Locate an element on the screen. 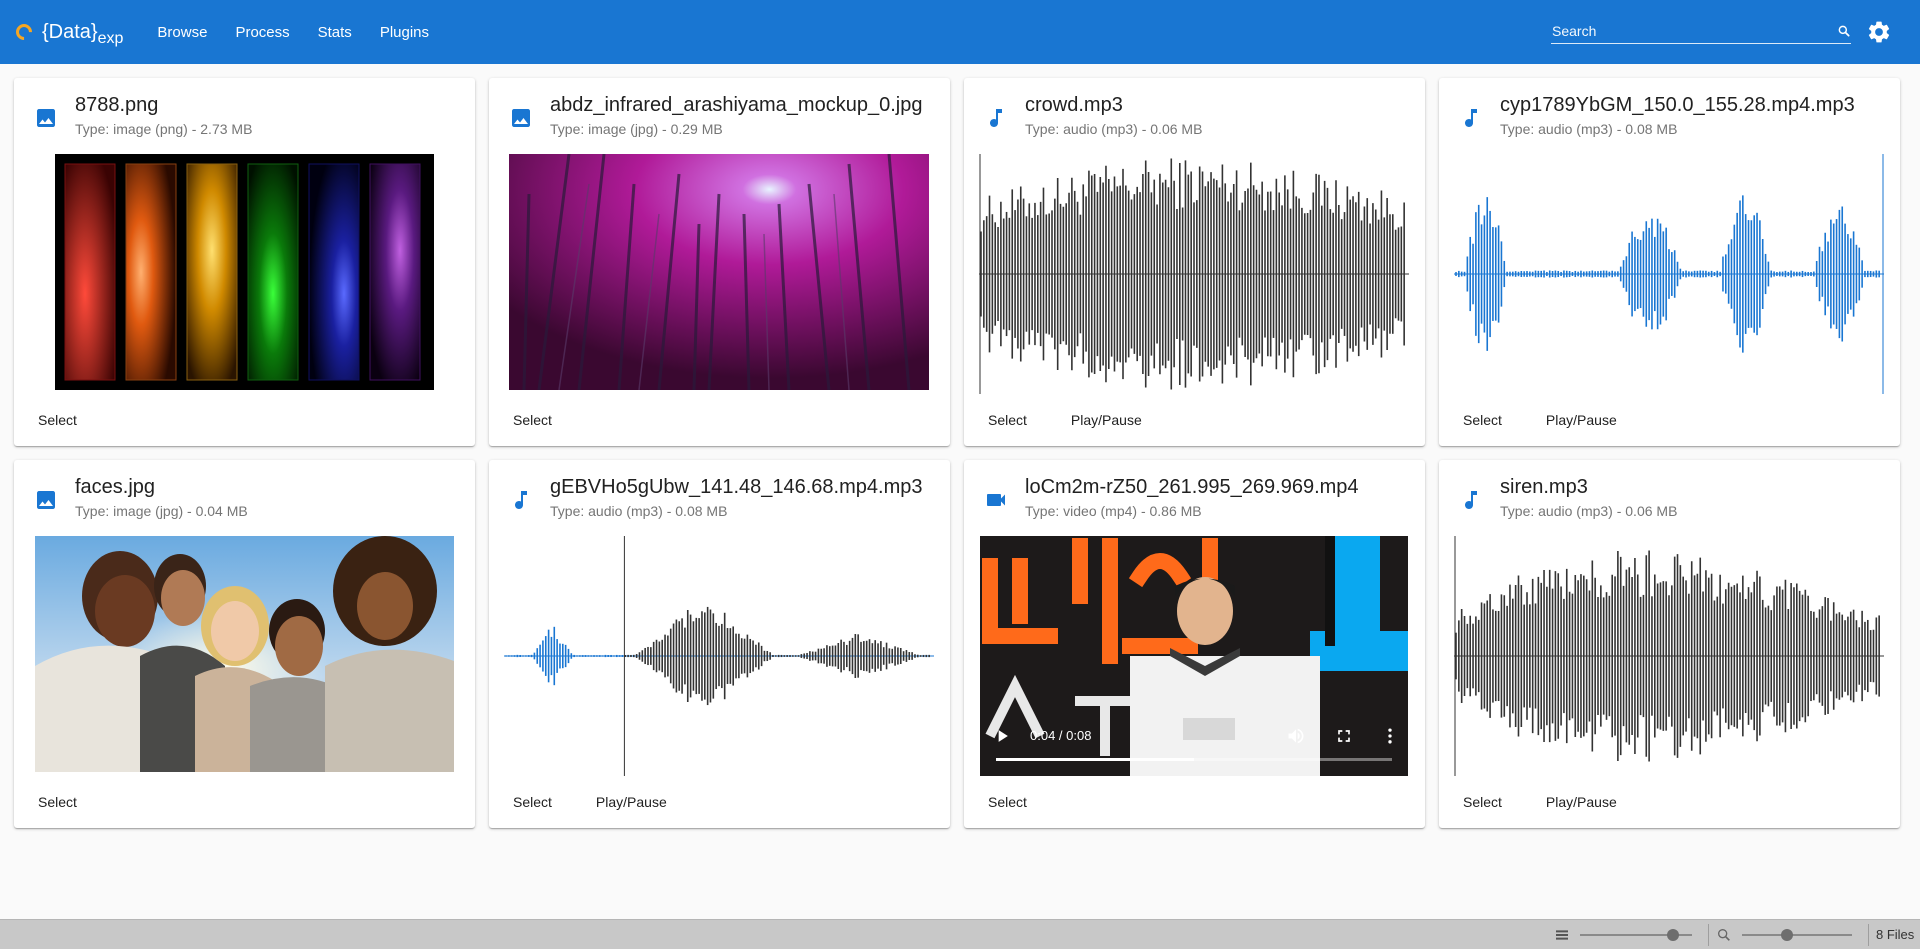 This screenshot has width=1920, height=949. nav-process: Process is located at coordinates (262, 32).